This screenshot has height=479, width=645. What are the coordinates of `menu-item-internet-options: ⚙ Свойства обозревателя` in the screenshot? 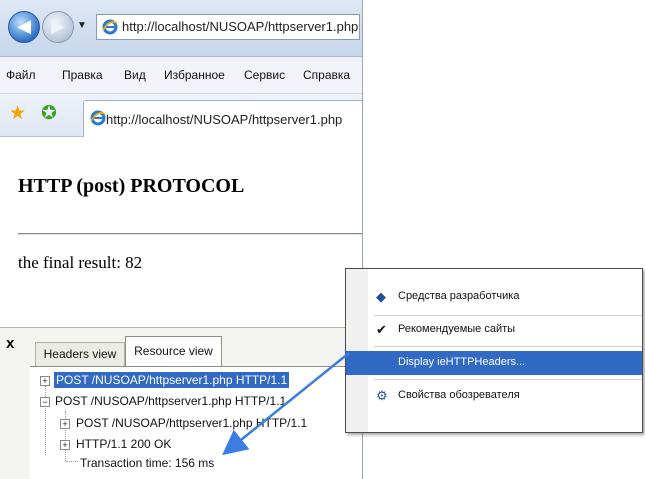 It's located at (494, 396).